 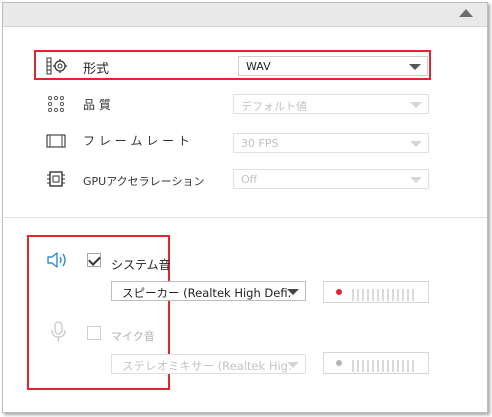 I want to click on system-audio-level-meter, so click(x=376, y=292).